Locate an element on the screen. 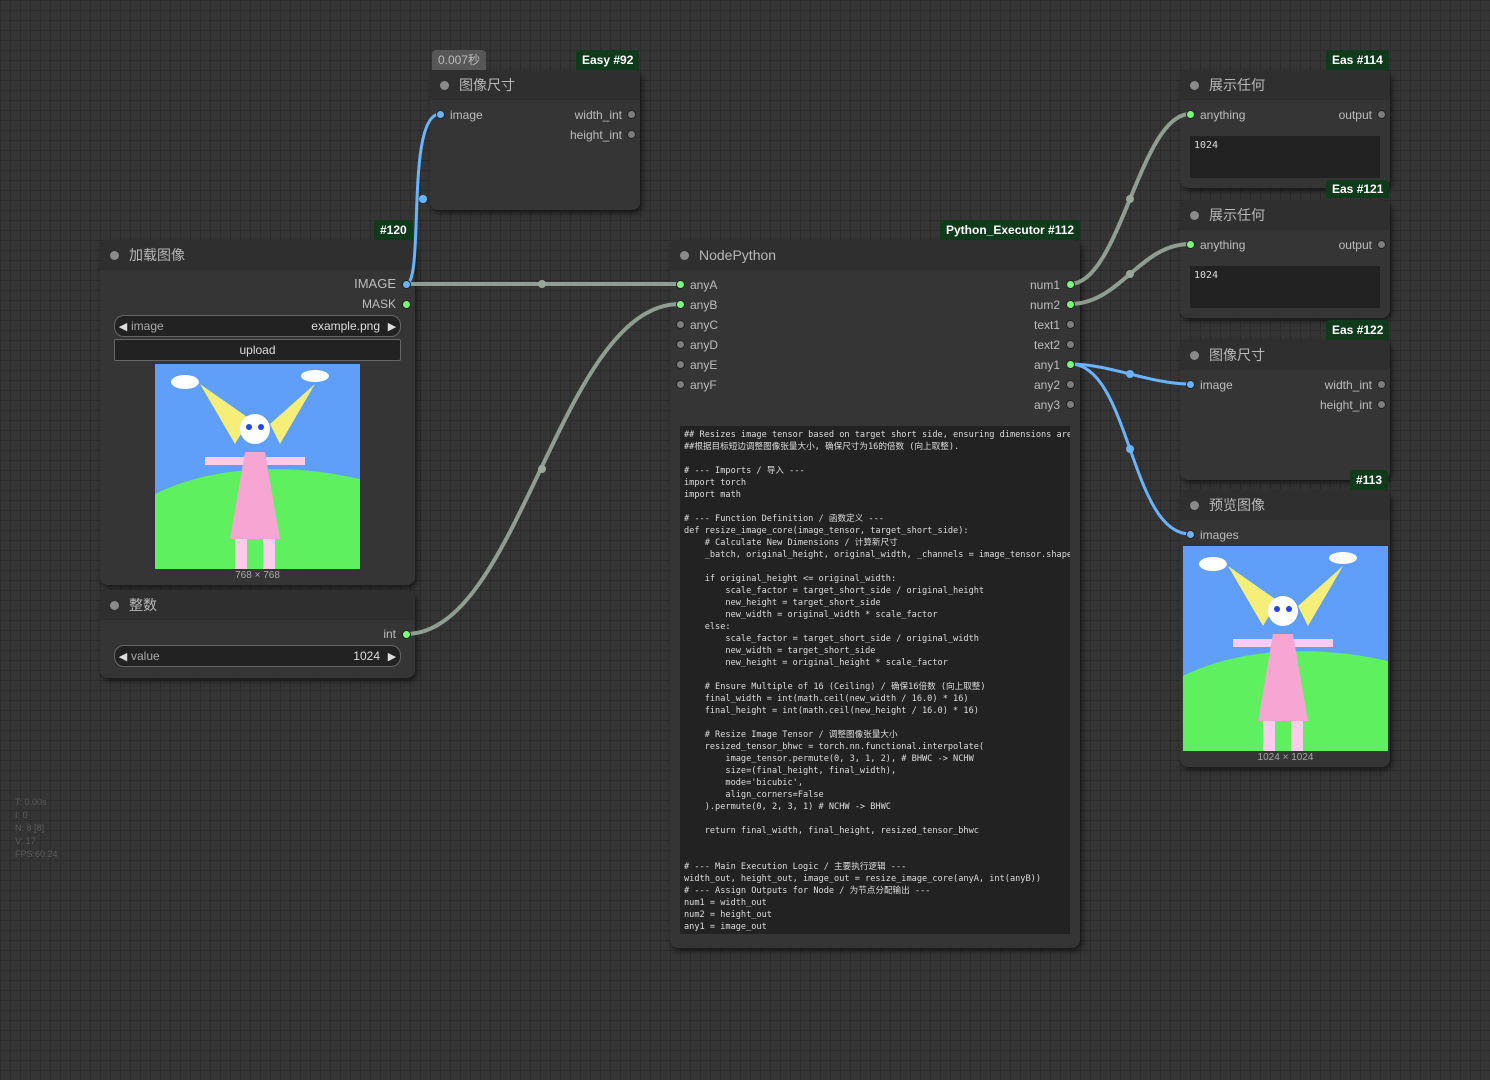 This screenshot has height=1080, width=1490. upload-button: upload is located at coordinates (257, 350).